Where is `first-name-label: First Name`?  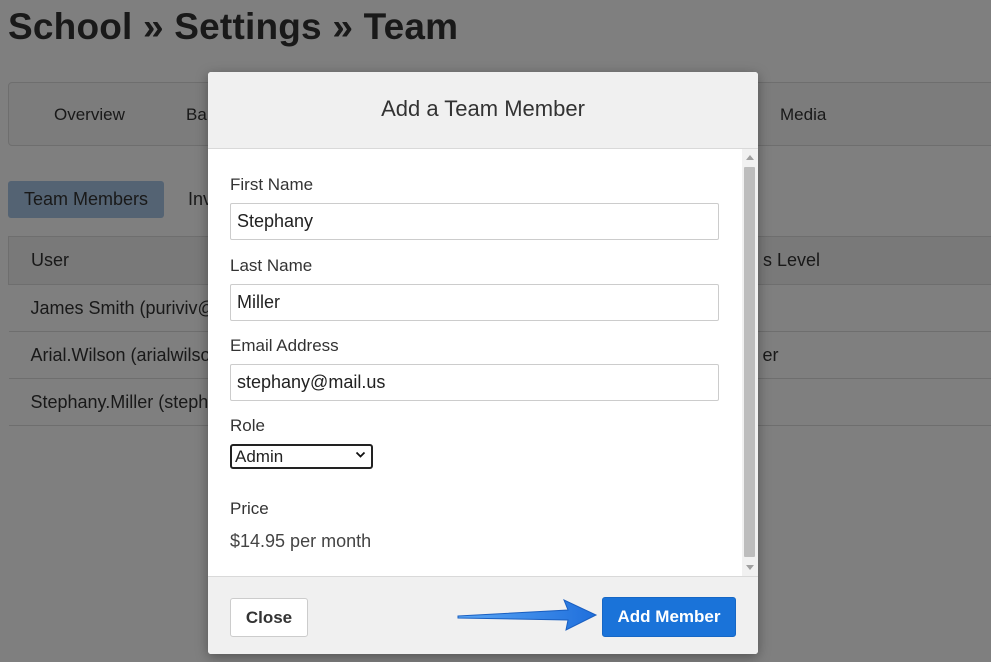 first-name-label: First Name is located at coordinates (272, 184).